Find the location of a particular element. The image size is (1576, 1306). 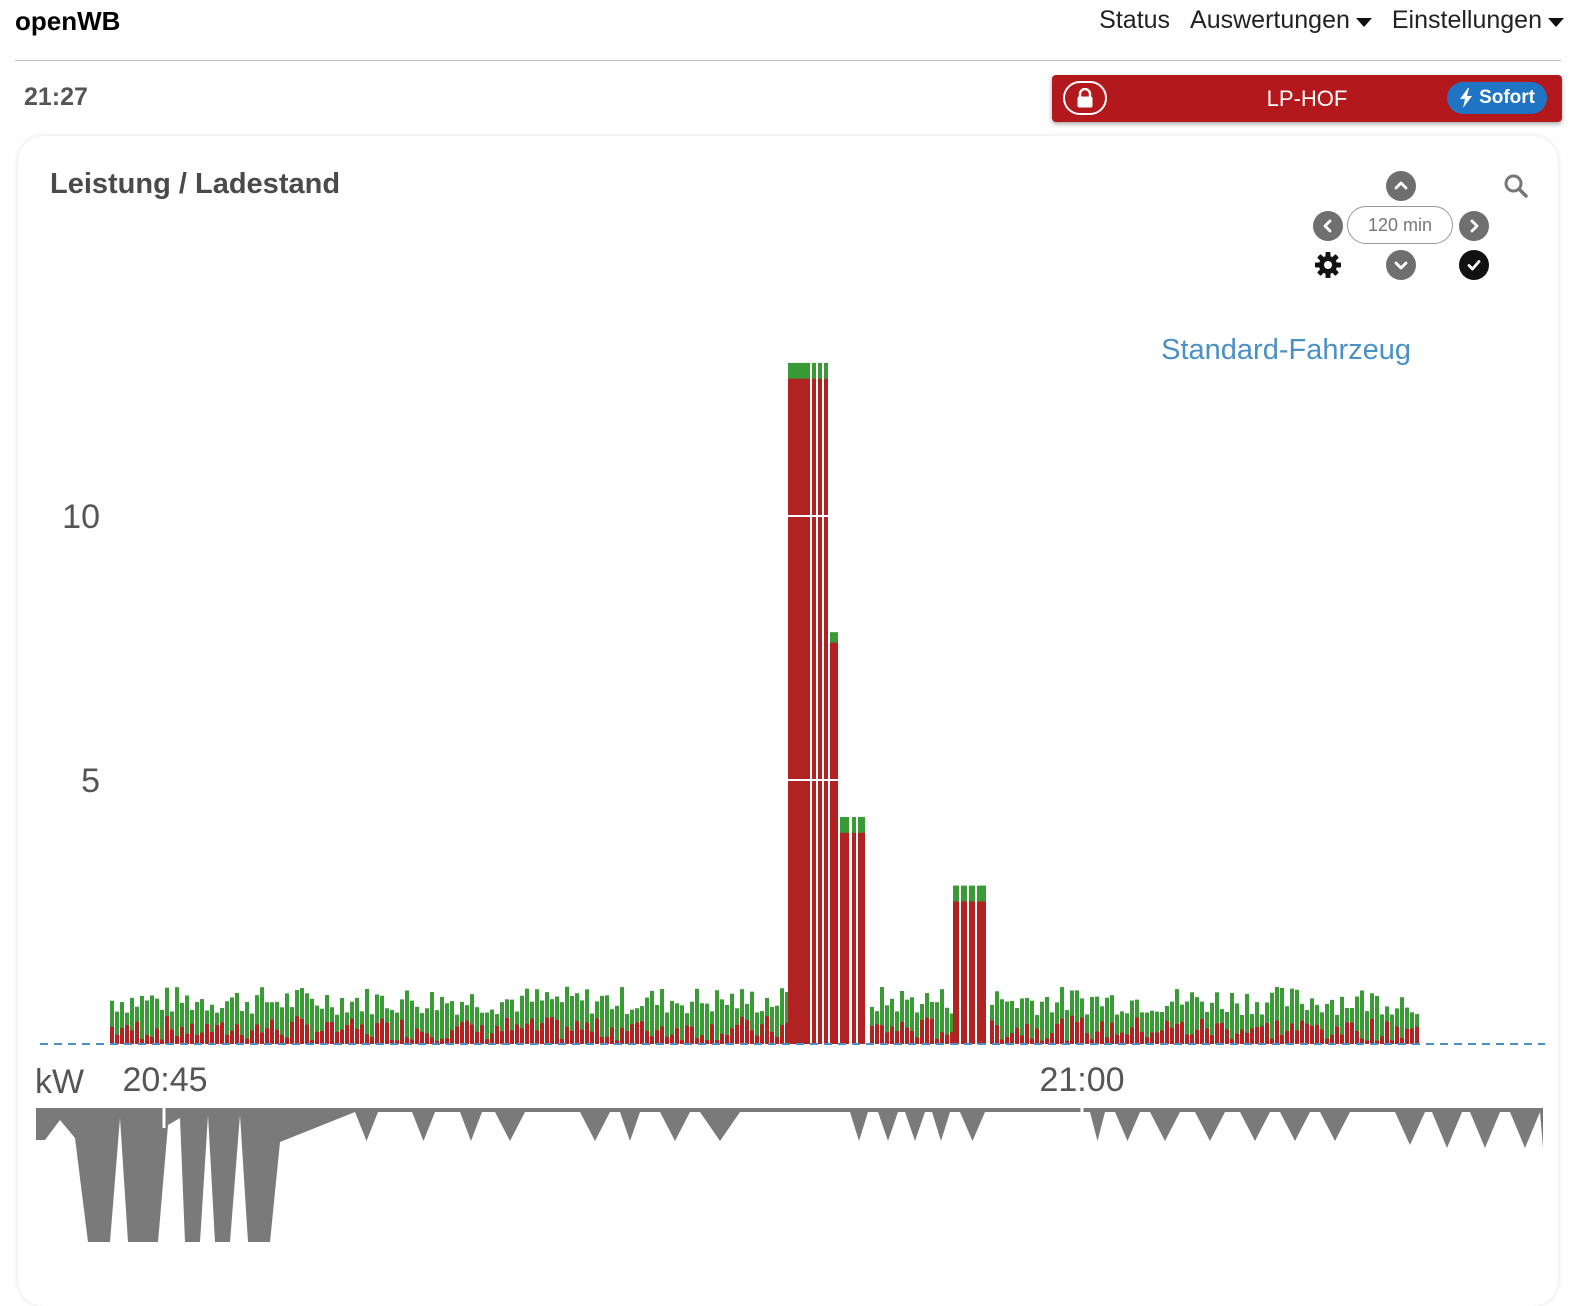

bottom-chart-marks is located at coordinates (789, 1175).